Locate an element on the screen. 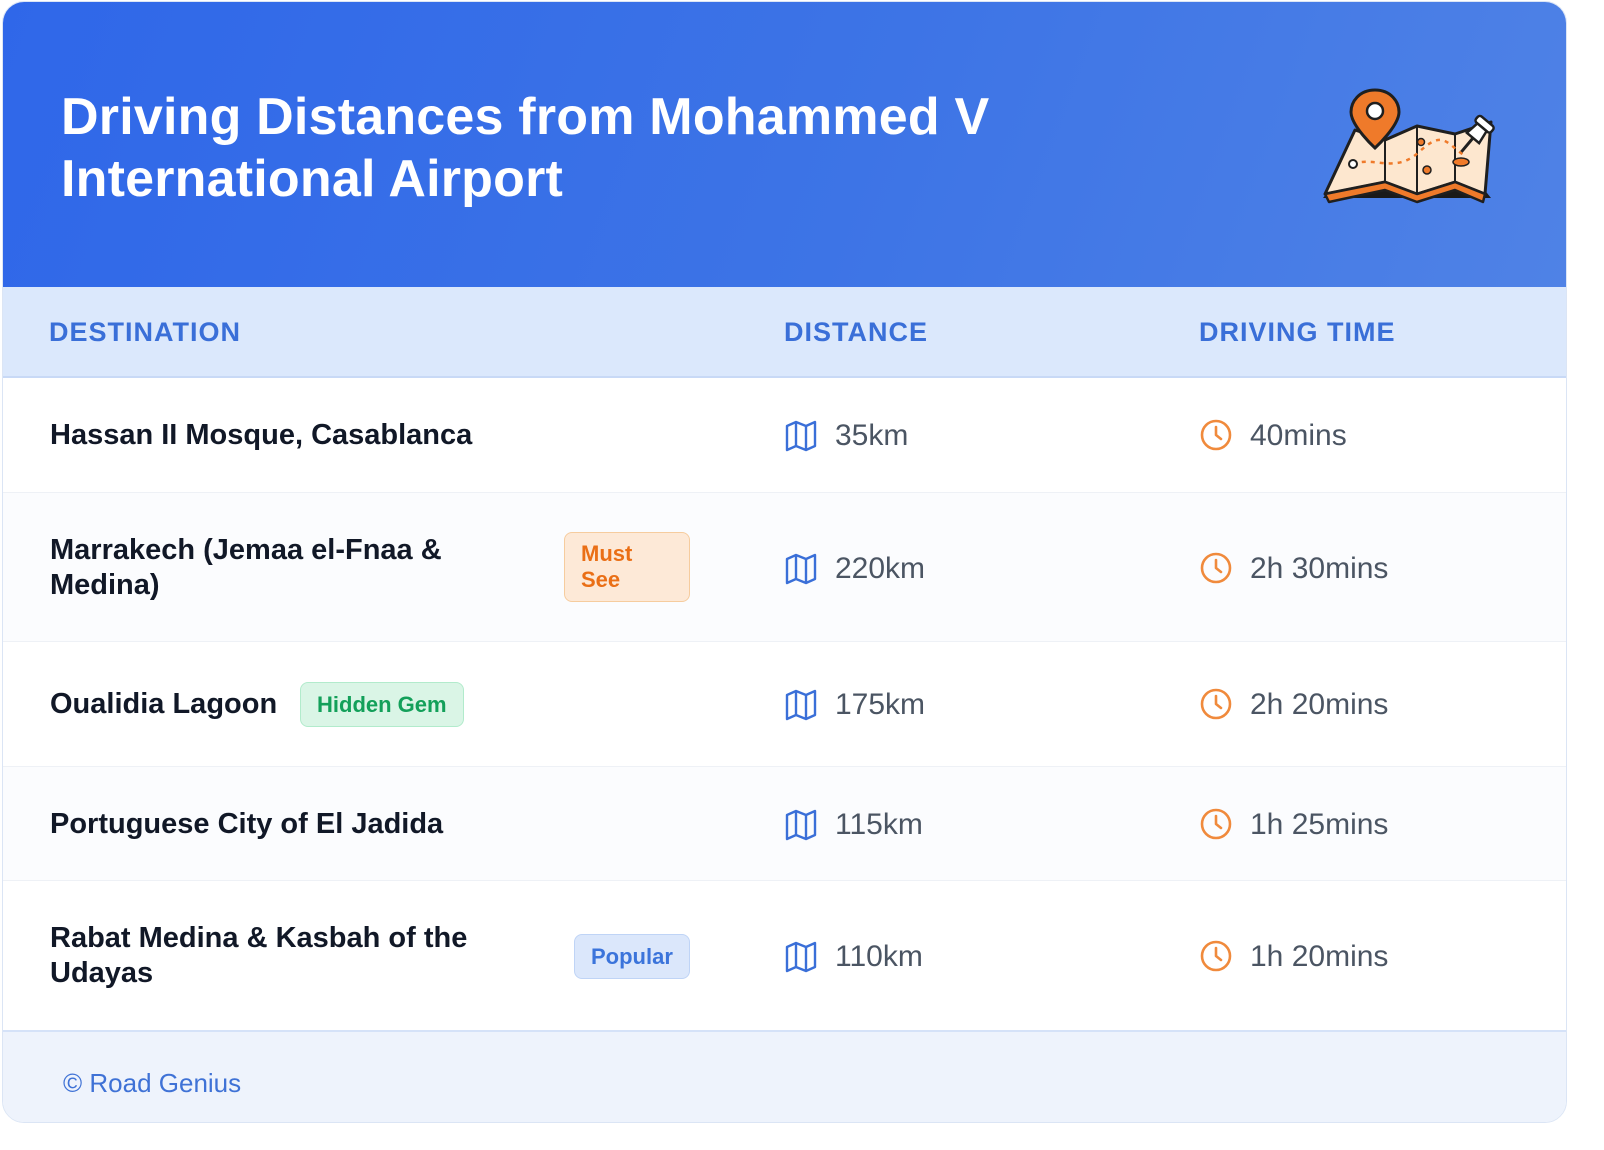 The image size is (1604, 1150). driving-time-value: 1h 20mins is located at coordinates (1319, 956).